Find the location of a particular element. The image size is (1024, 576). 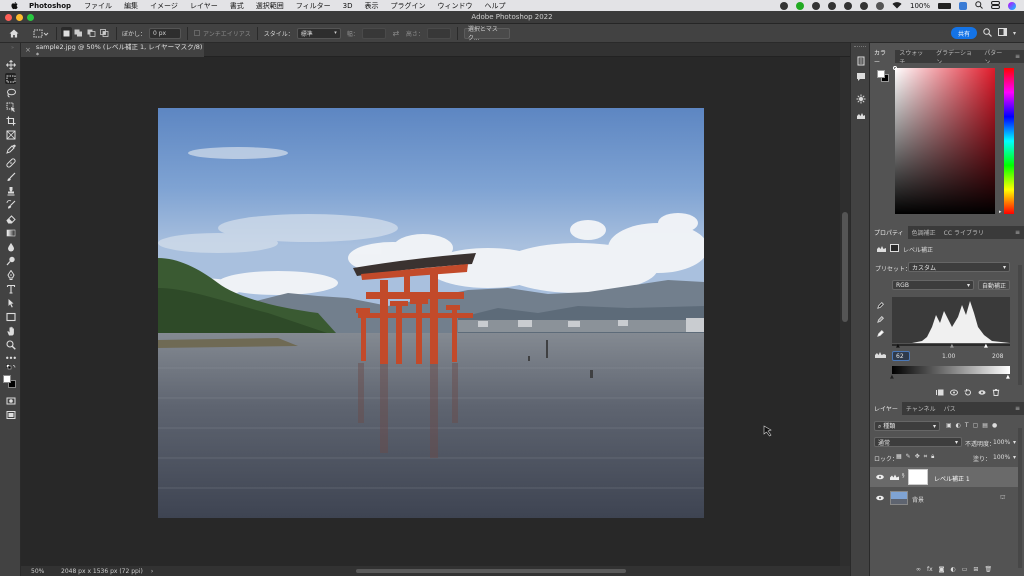

new-selection-button is located at coordinates (66, 33).